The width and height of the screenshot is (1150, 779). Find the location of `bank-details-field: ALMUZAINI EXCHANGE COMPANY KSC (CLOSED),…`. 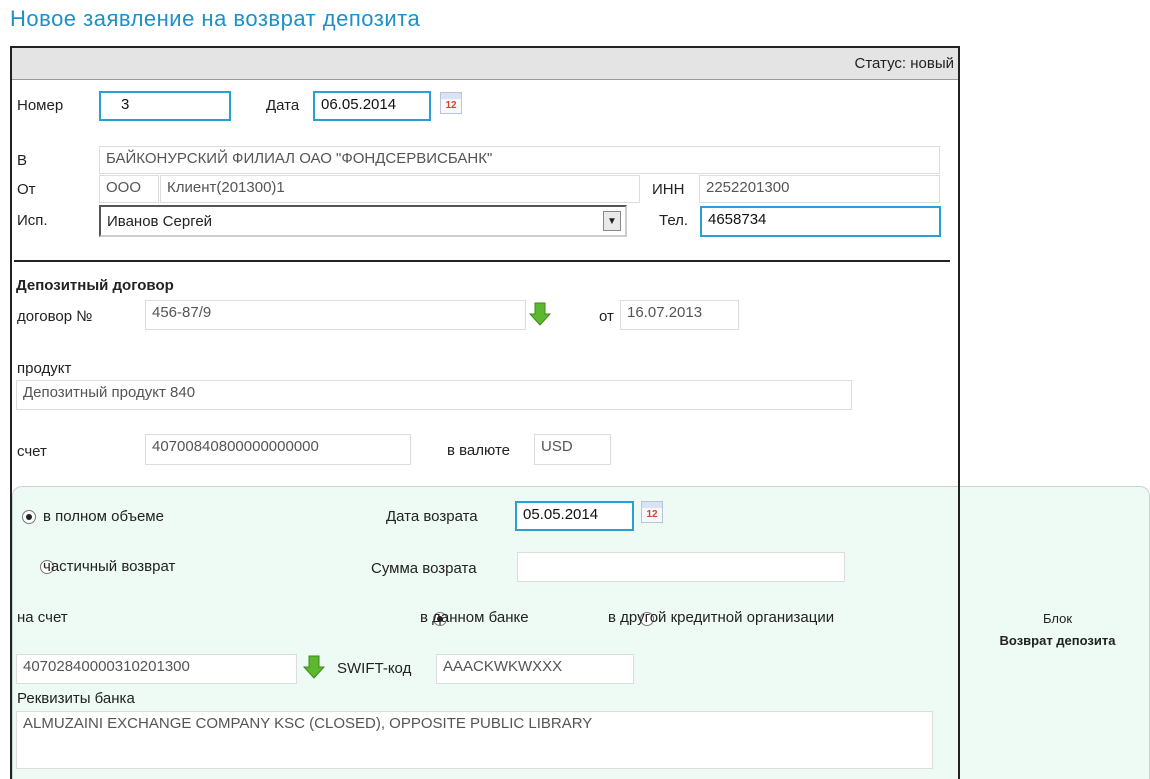

bank-details-field: ALMUZAINI EXCHANGE COMPANY KSC (CLOSED),… is located at coordinates (474, 740).